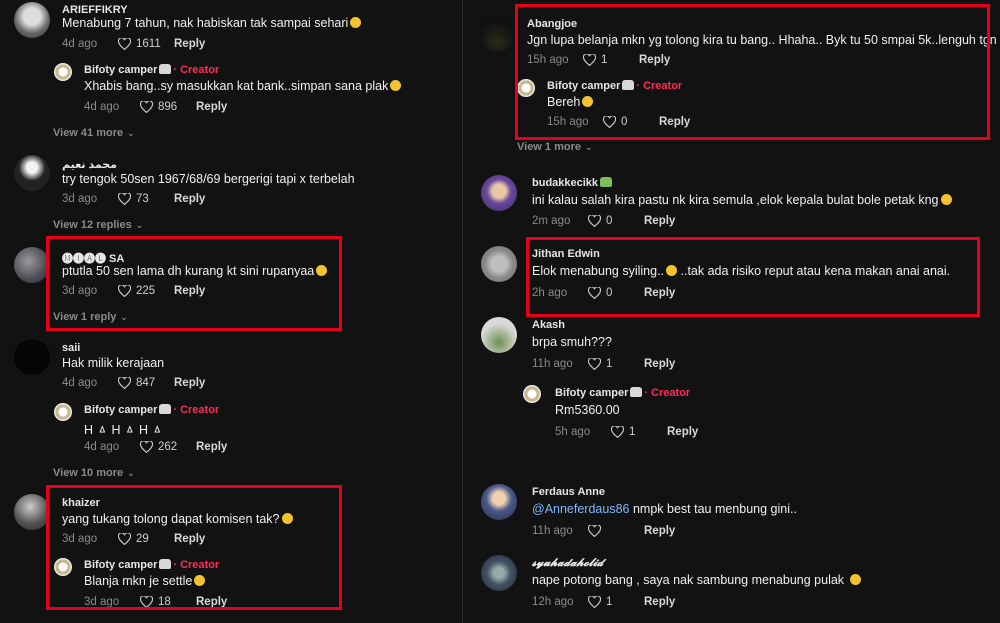 The height and width of the screenshot is (623, 1000). What do you see at coordinates (555, 147) in the screenshot?
I see `view-more-replies: View 1 more ⌄` at bounding box center [555, 147].